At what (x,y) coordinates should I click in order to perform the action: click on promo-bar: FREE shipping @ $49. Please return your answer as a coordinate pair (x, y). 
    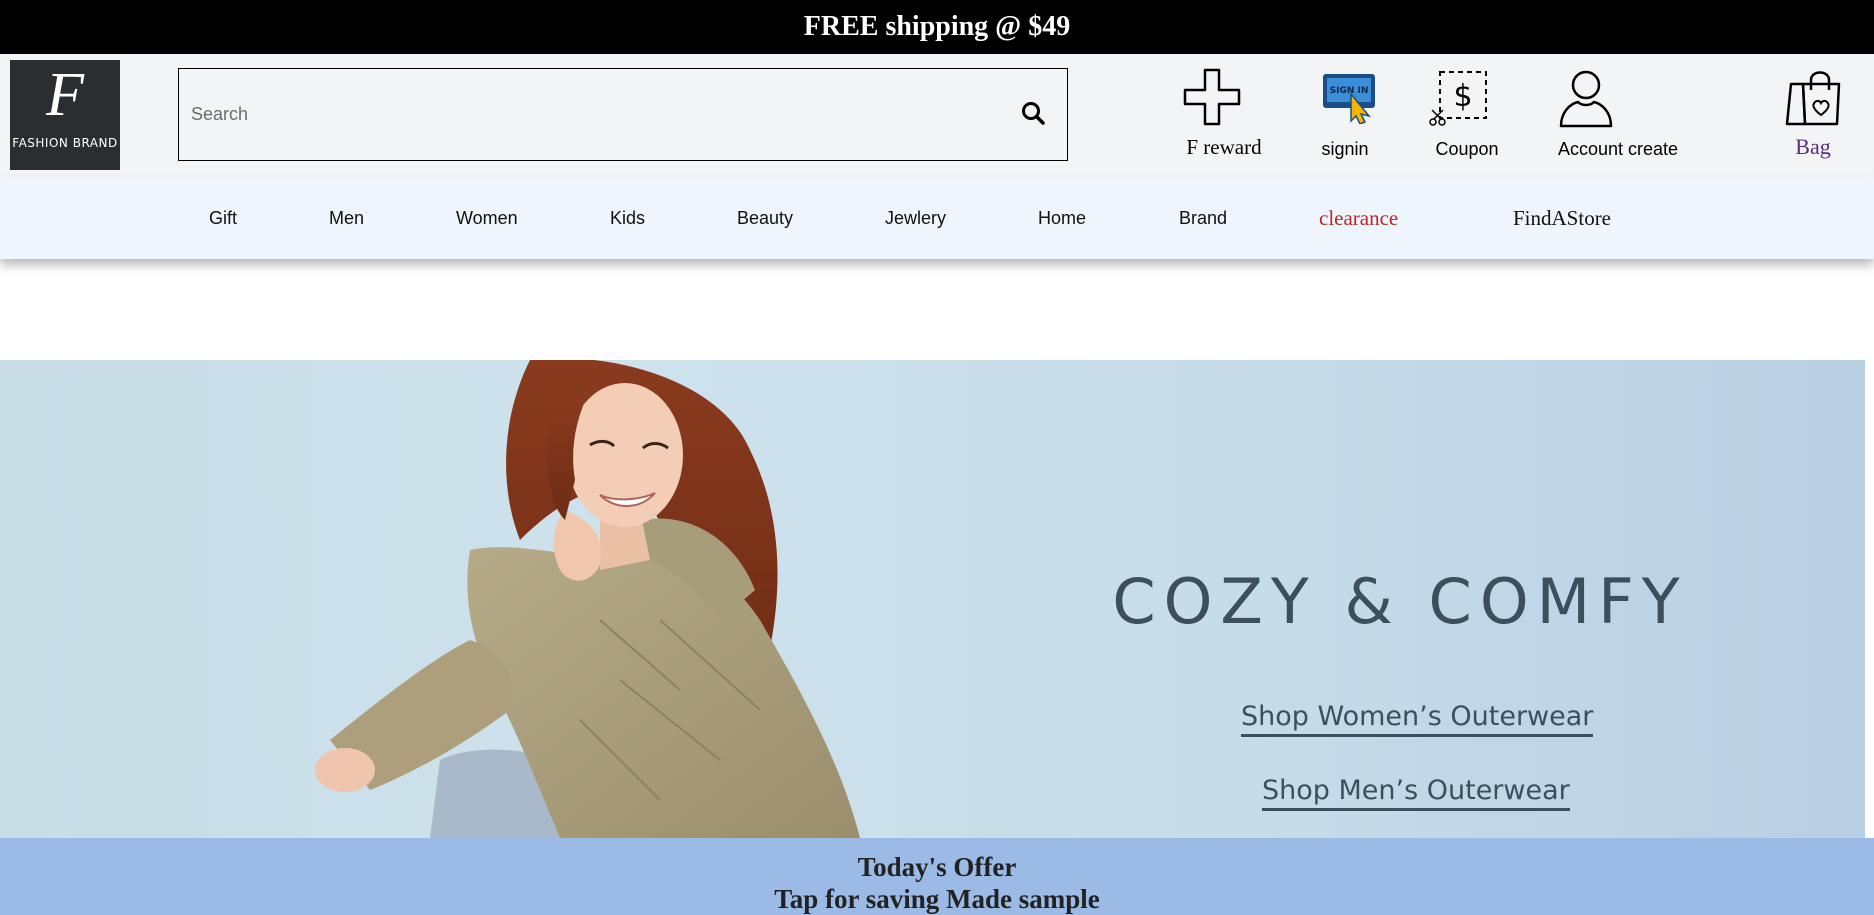
    Looking at the image, I should click on (937, 27).